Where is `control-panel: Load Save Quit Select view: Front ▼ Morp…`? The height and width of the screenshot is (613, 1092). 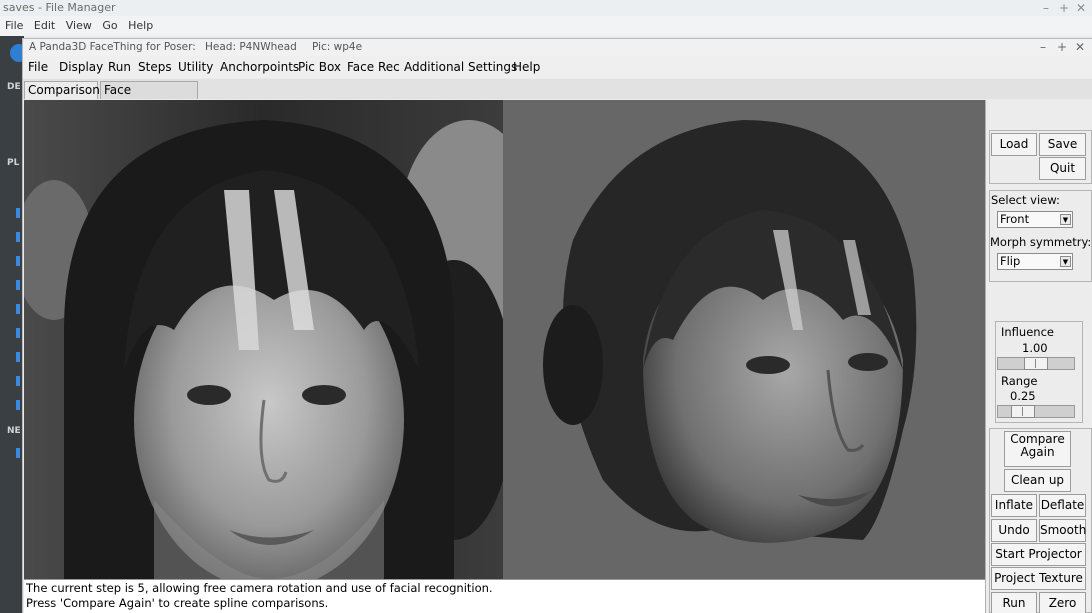 control-panel: Load Save Quit Select view: Front ▼ Morp… is located at coordinates (1038, 356).